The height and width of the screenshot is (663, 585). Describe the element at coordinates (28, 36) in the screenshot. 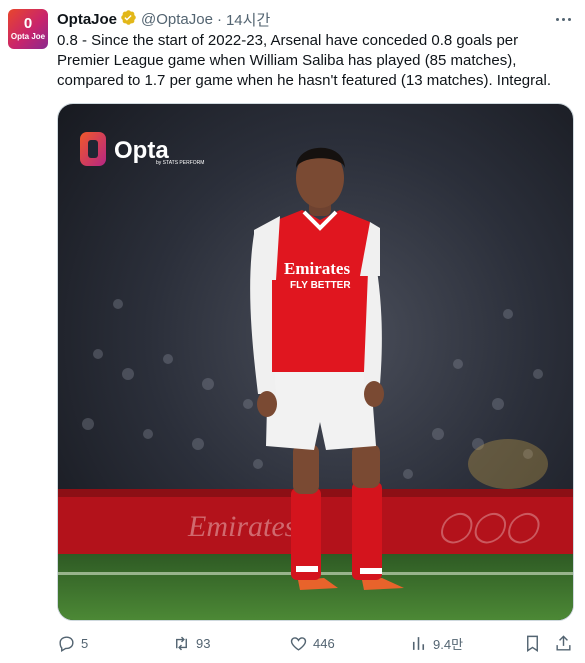

I see `avatar-text: Opta Joe` at that location.